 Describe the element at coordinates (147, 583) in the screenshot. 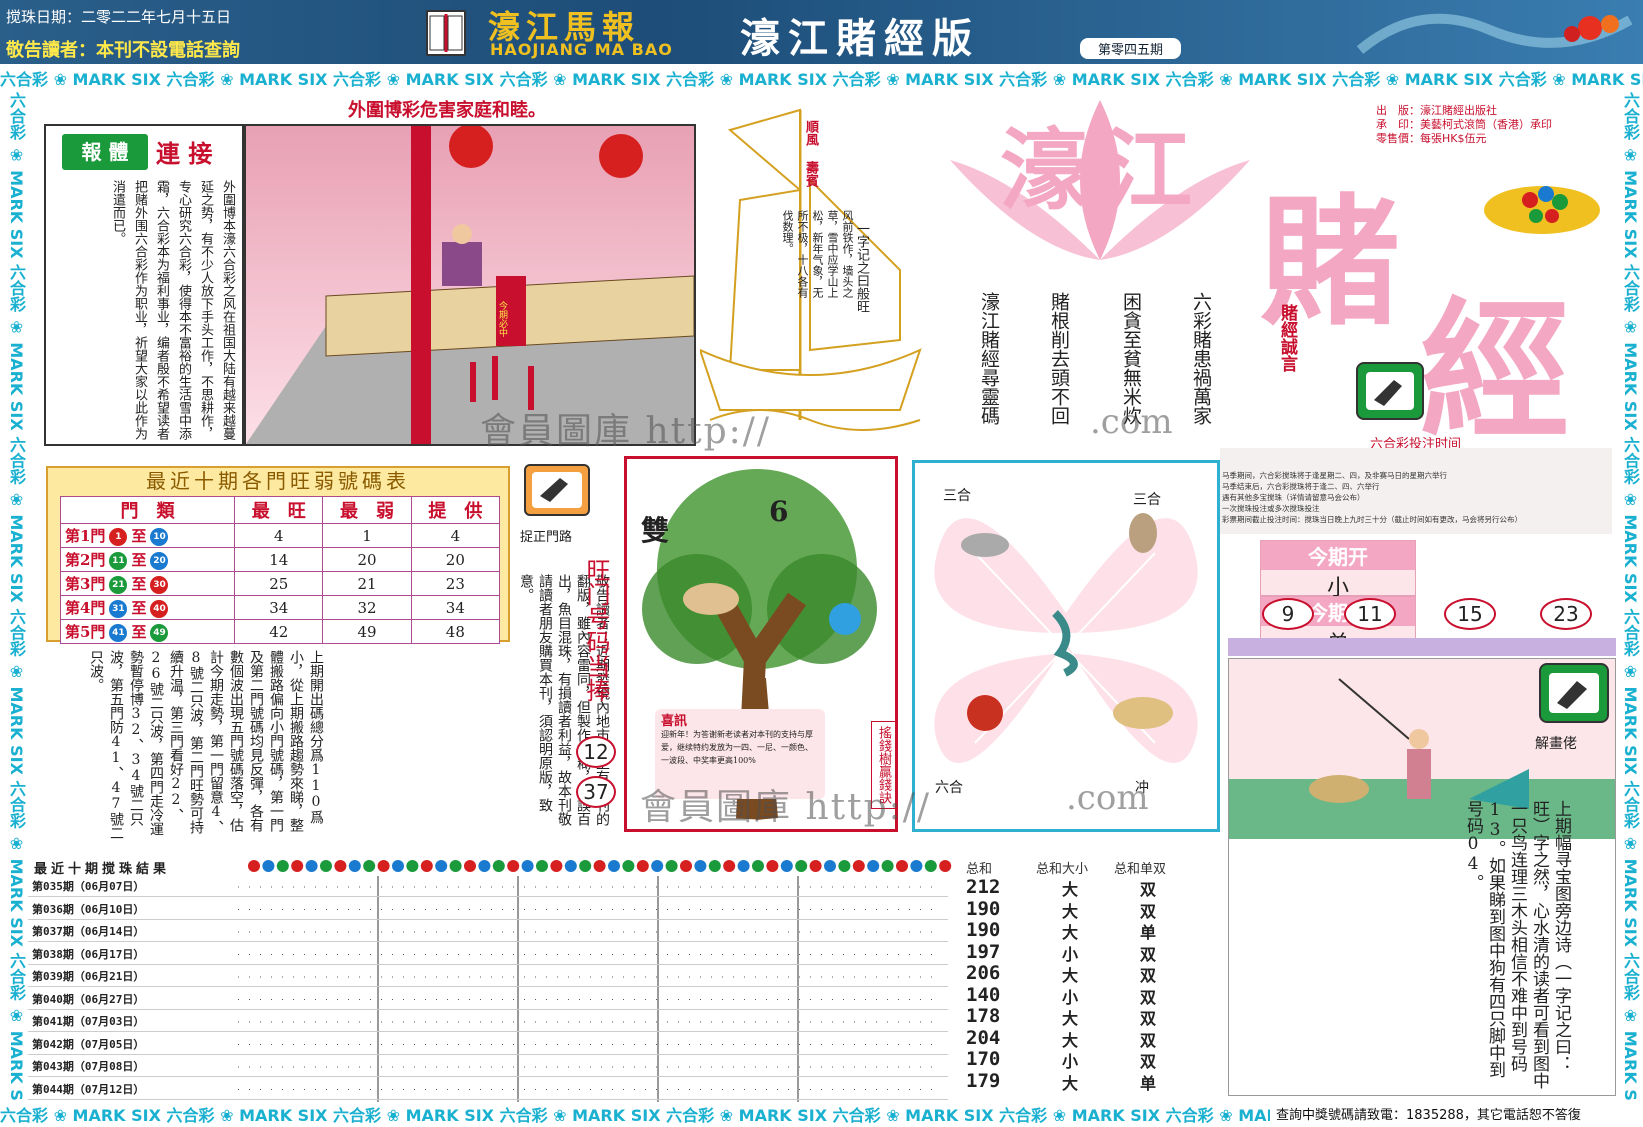

I see `gate-range: 第3門 21 至 30` at that location.